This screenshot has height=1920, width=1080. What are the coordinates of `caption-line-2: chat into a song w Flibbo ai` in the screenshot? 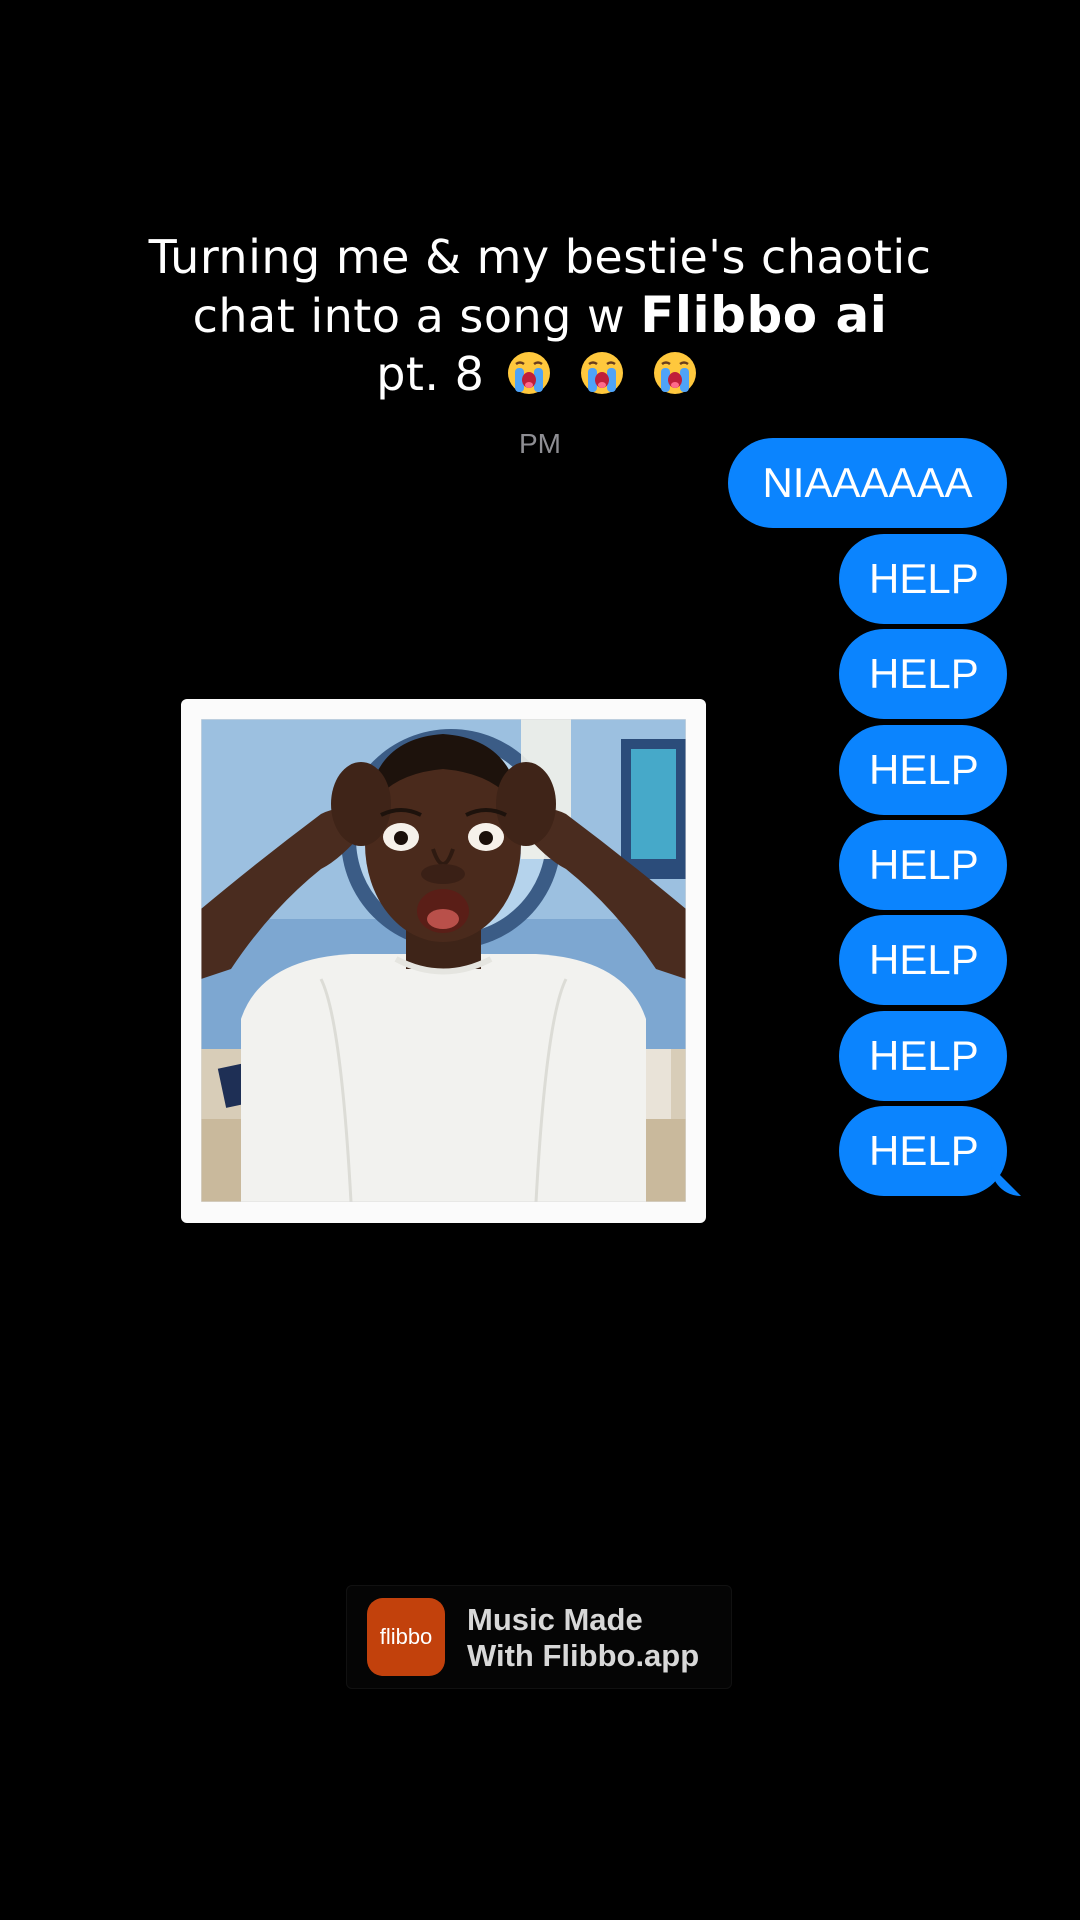 It's located at (540, 315).